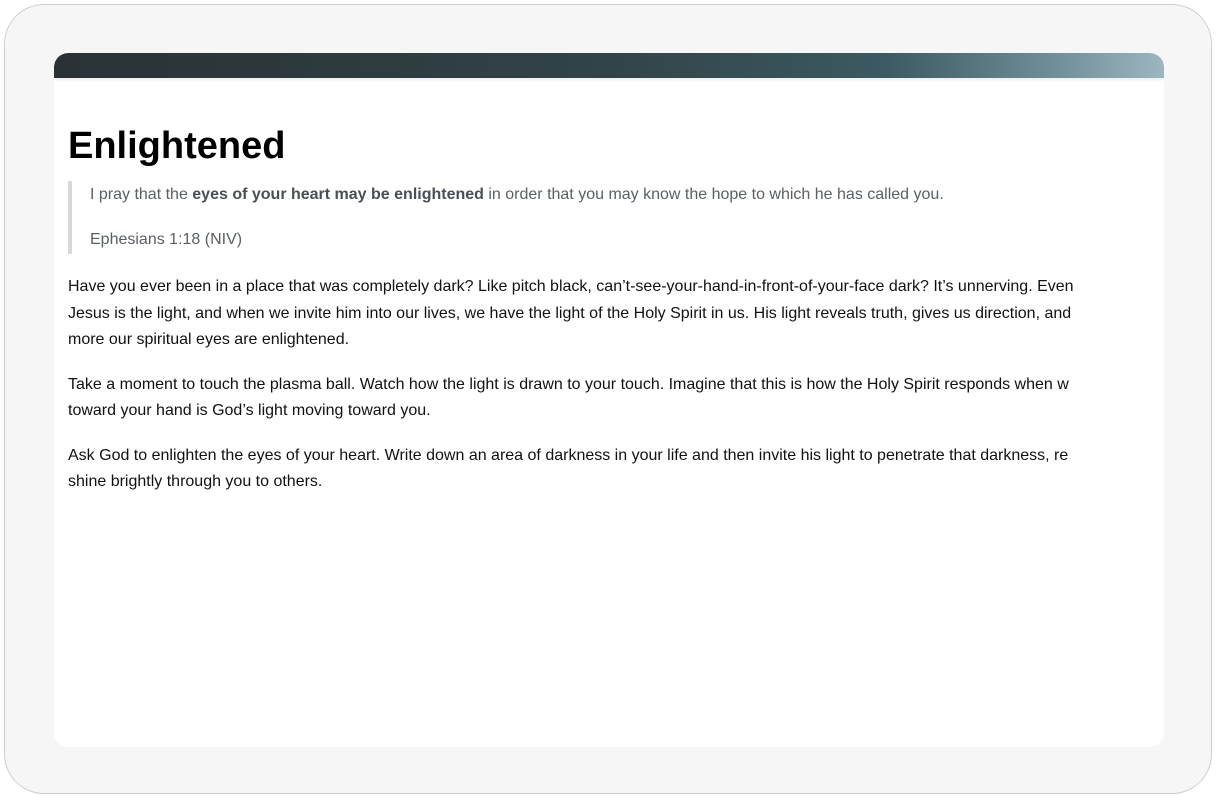  Describe the element at coordinates (177, 146) in the screenshot. I see `page-title: Enlightened` at that location.